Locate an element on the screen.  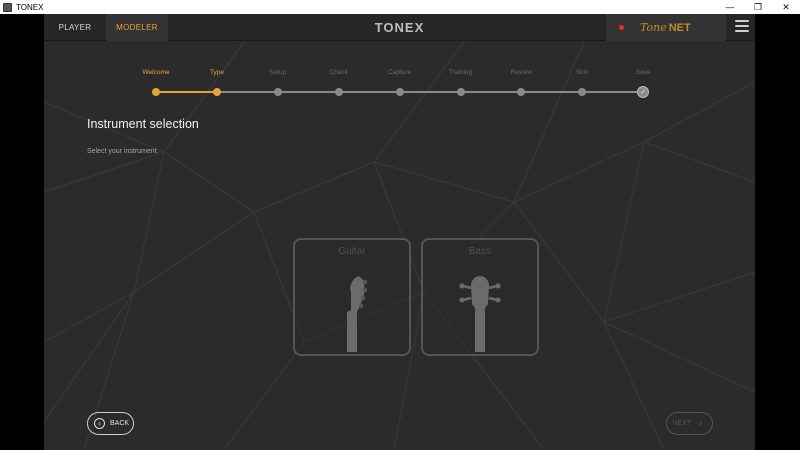
step-dot-skin is located at coordinates (582, 92).